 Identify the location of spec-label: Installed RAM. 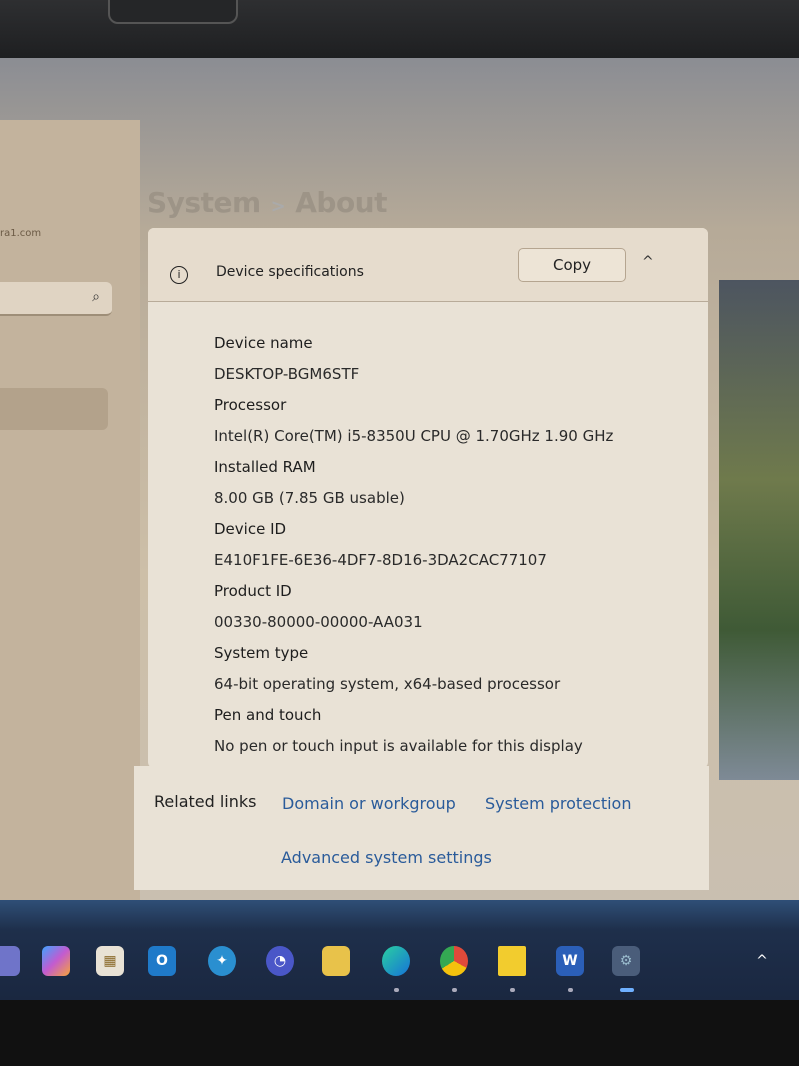
(265, 467).